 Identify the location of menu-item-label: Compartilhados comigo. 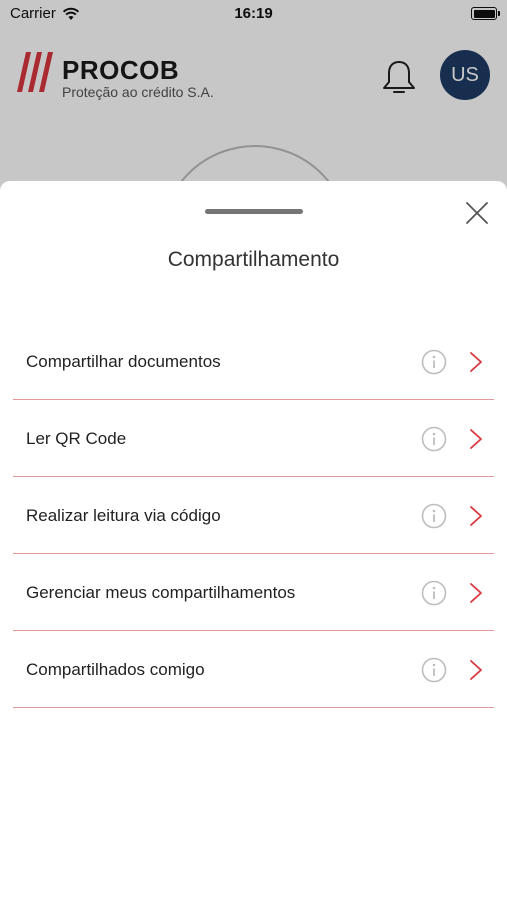
(115, 669).